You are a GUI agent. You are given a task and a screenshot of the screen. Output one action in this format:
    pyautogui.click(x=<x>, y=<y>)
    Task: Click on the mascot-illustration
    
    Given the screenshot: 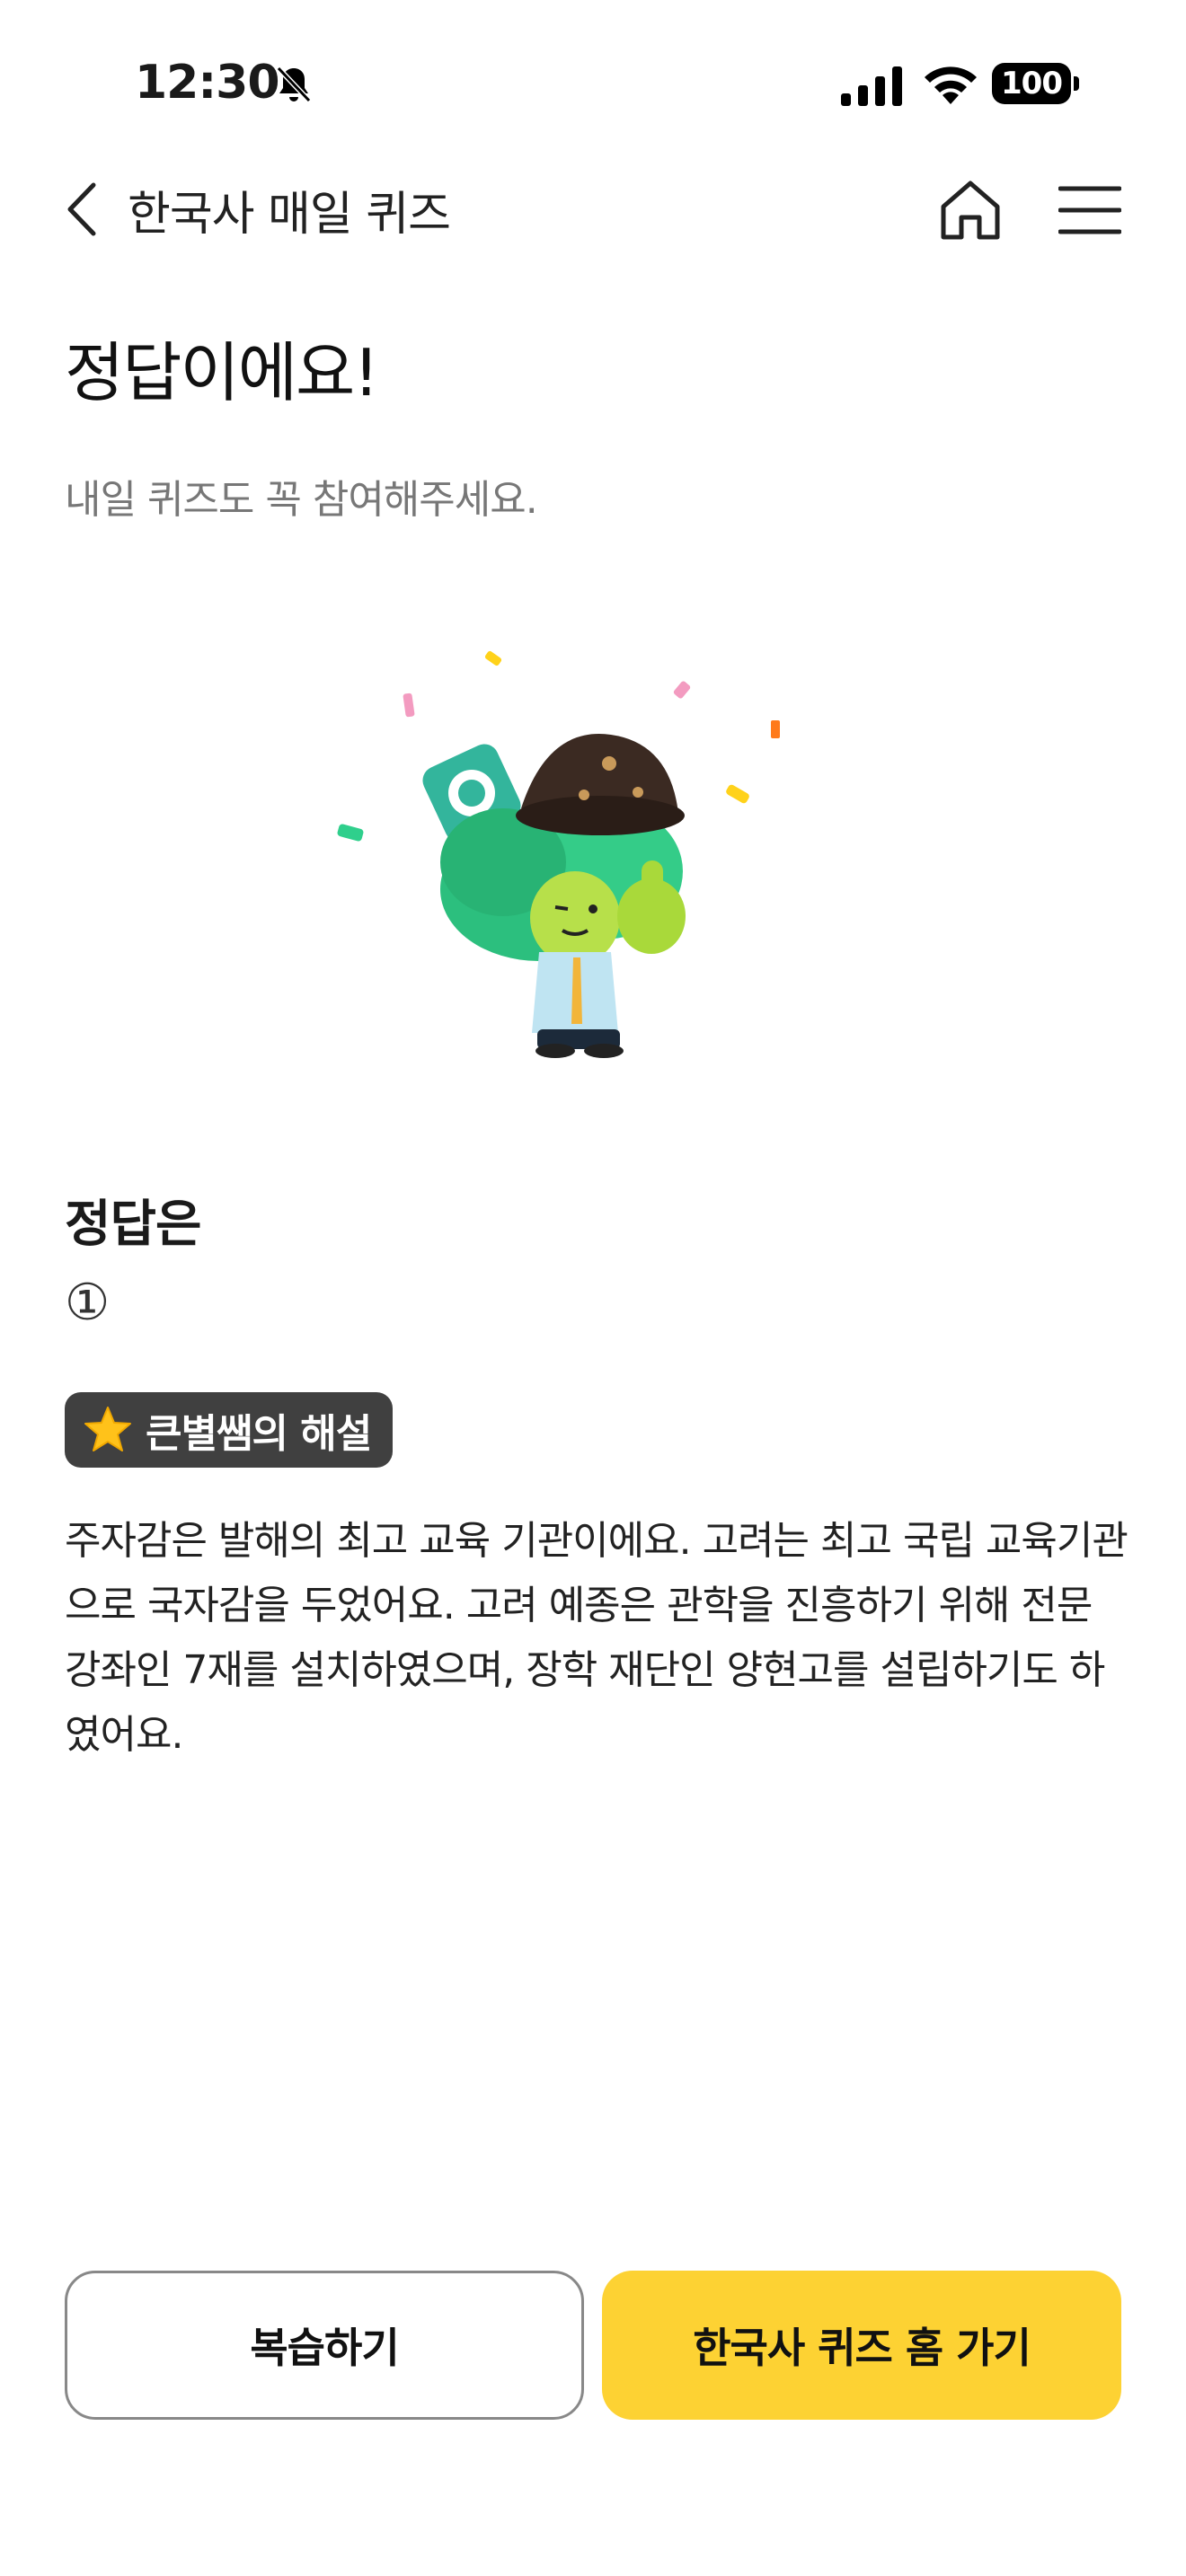 What is the action you would take?
    pyautogui.click(x=558, y=854)
    